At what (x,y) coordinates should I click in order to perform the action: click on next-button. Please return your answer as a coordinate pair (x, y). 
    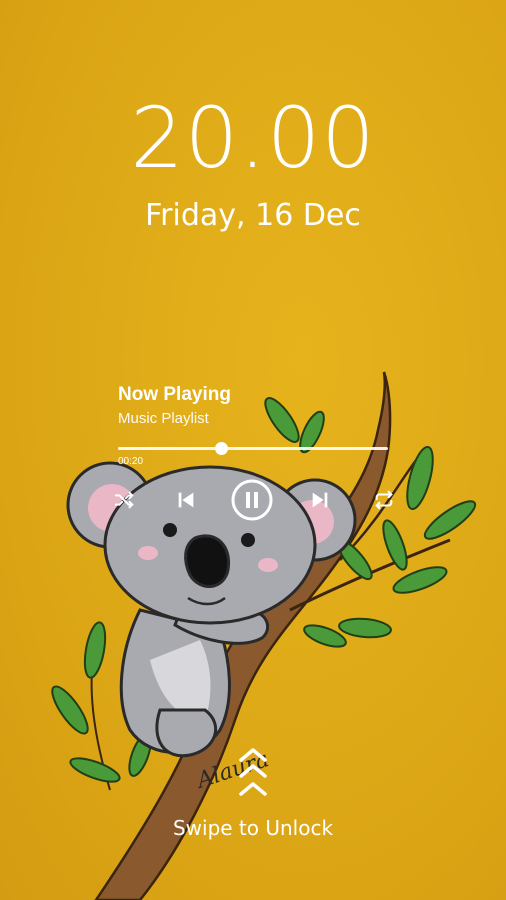
    Looking at the image, I should click on (320, 500).